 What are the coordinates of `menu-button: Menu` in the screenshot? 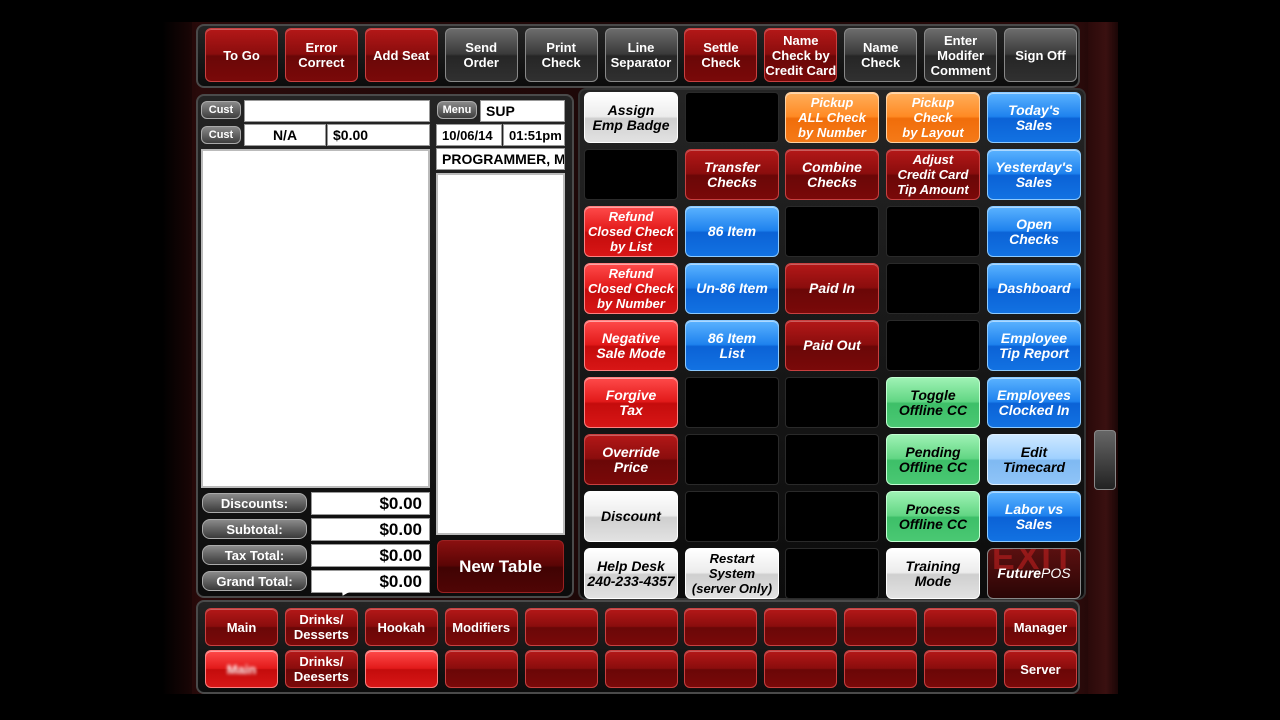 It's located at (457, 110).